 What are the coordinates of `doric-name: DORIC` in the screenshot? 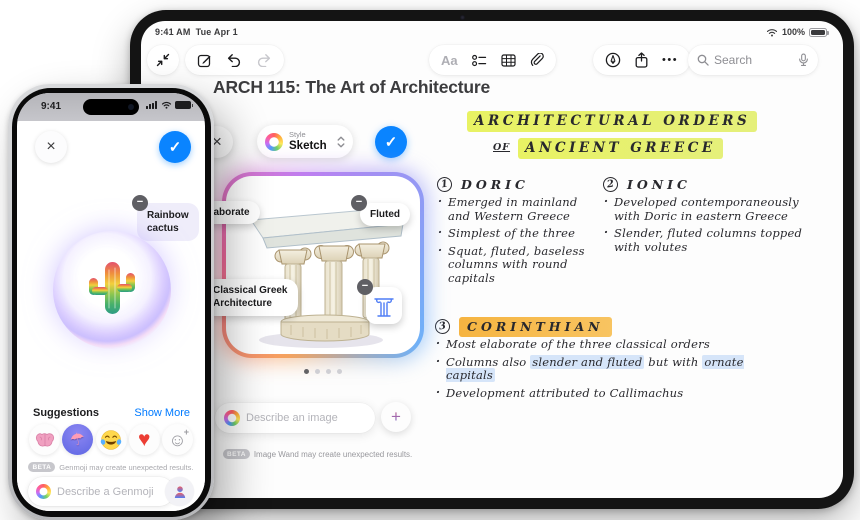 It's located at (495, 184).